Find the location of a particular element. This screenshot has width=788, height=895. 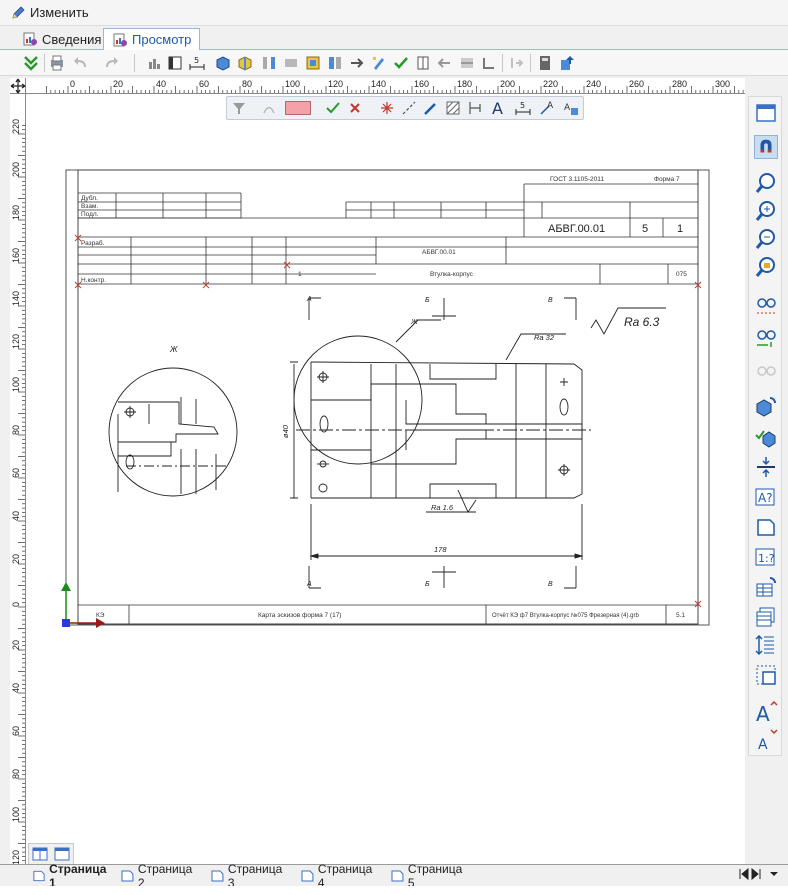

zoom-in-icon is located at coordinates (766, 211).